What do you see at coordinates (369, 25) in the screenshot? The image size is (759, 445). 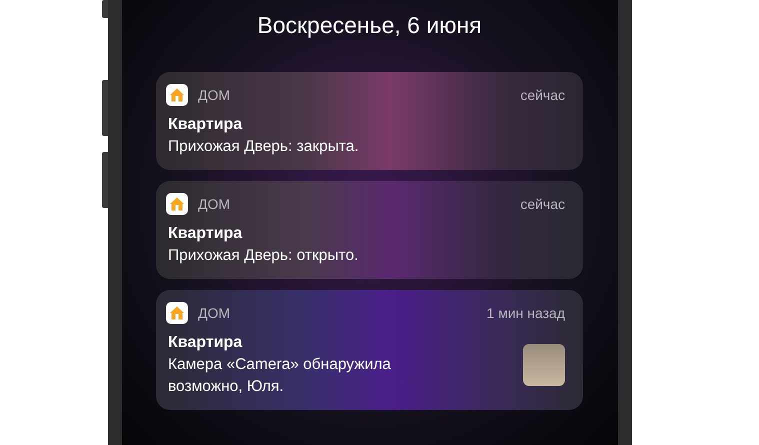 I see `date-text: Воскресенье, 6 июня` at bounding box center [369, 25].